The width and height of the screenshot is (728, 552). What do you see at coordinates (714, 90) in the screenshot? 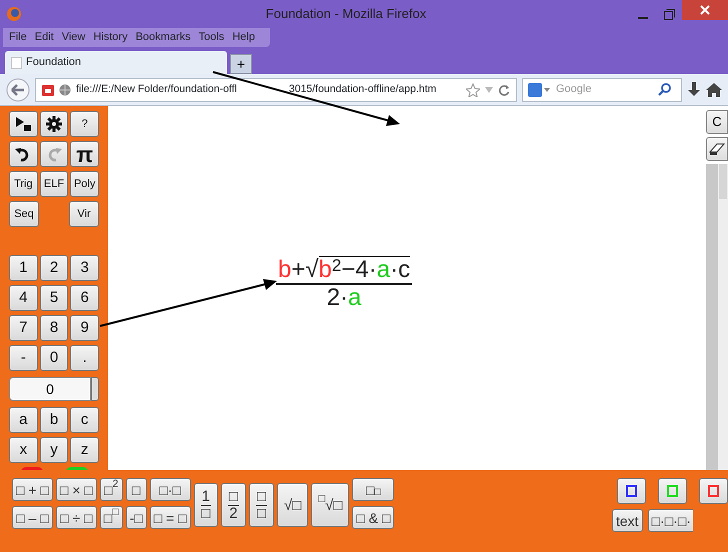
I see `home-icon` at bounding box center [714, 90].